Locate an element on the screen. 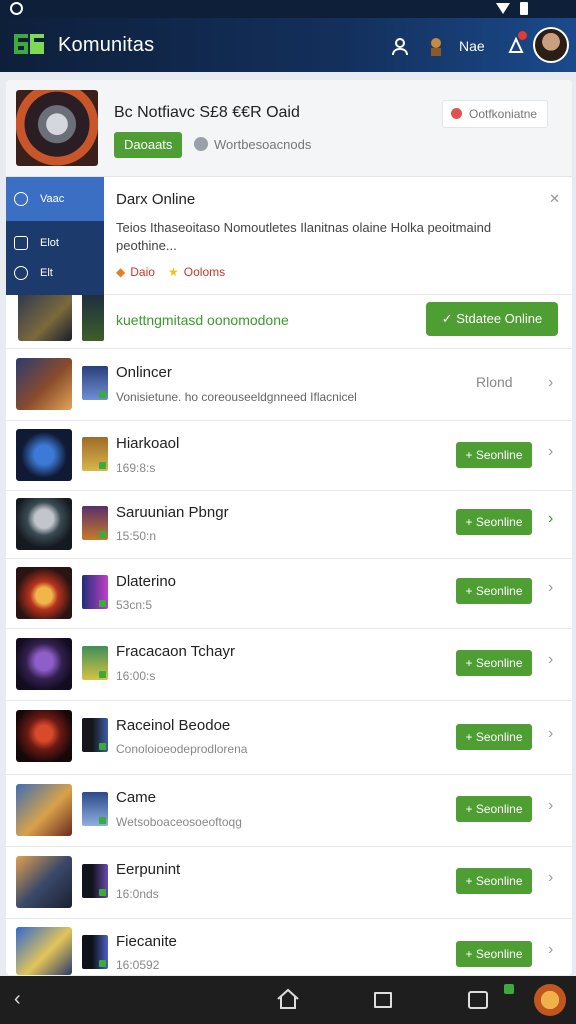  app-logo-icon is located at coordinates (29, 44).